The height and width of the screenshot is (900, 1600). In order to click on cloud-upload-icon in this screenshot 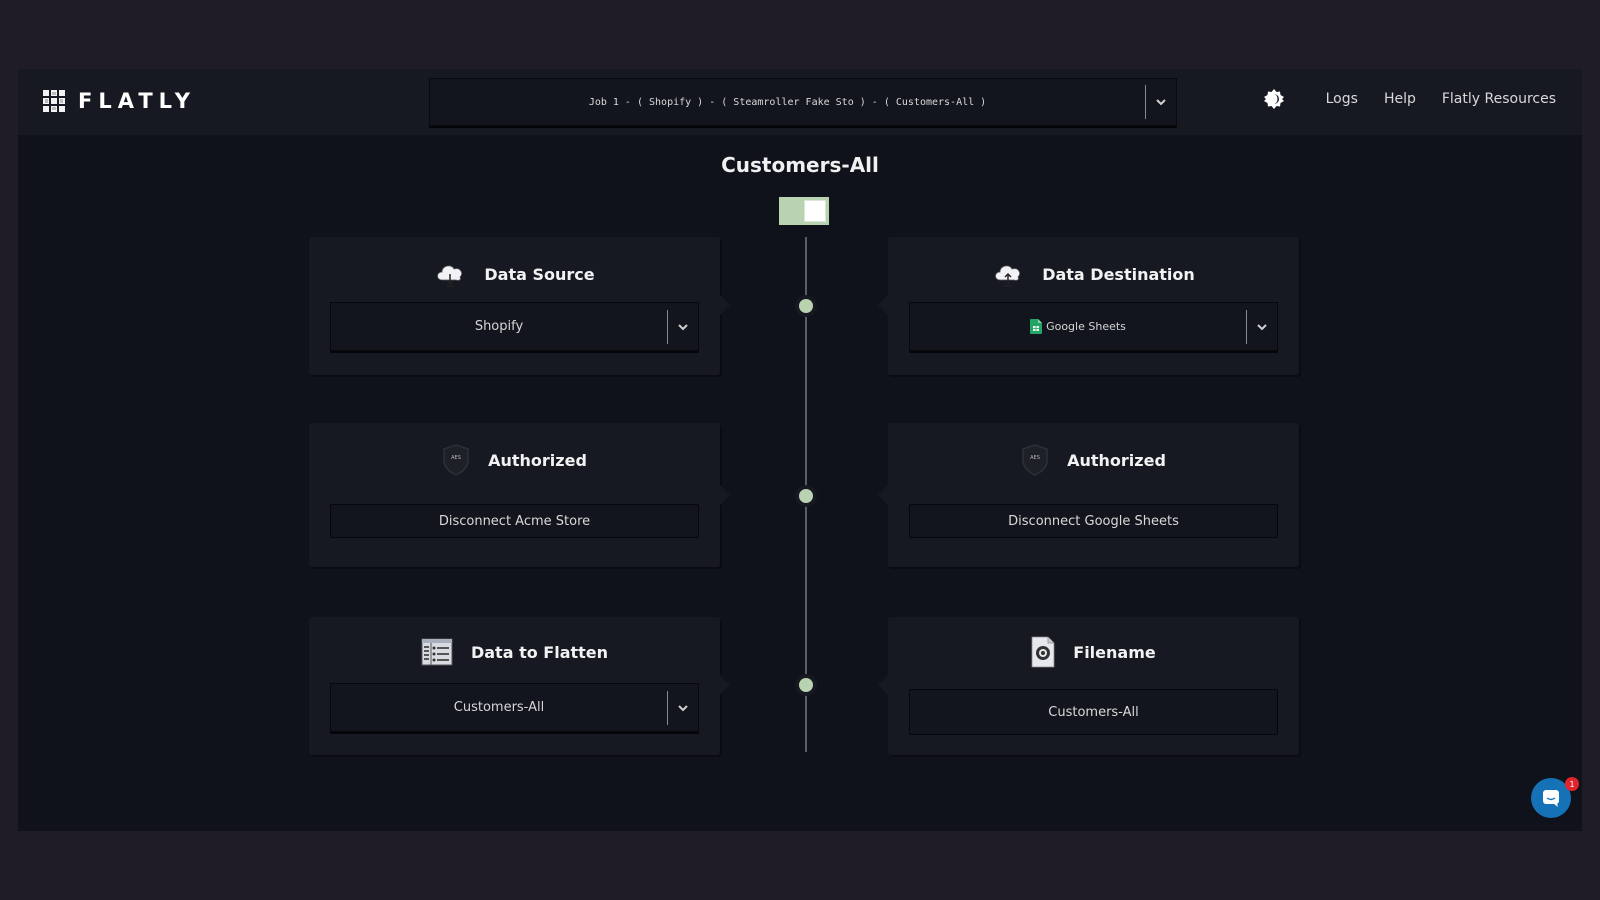, I will do `click(1008, 276)`.